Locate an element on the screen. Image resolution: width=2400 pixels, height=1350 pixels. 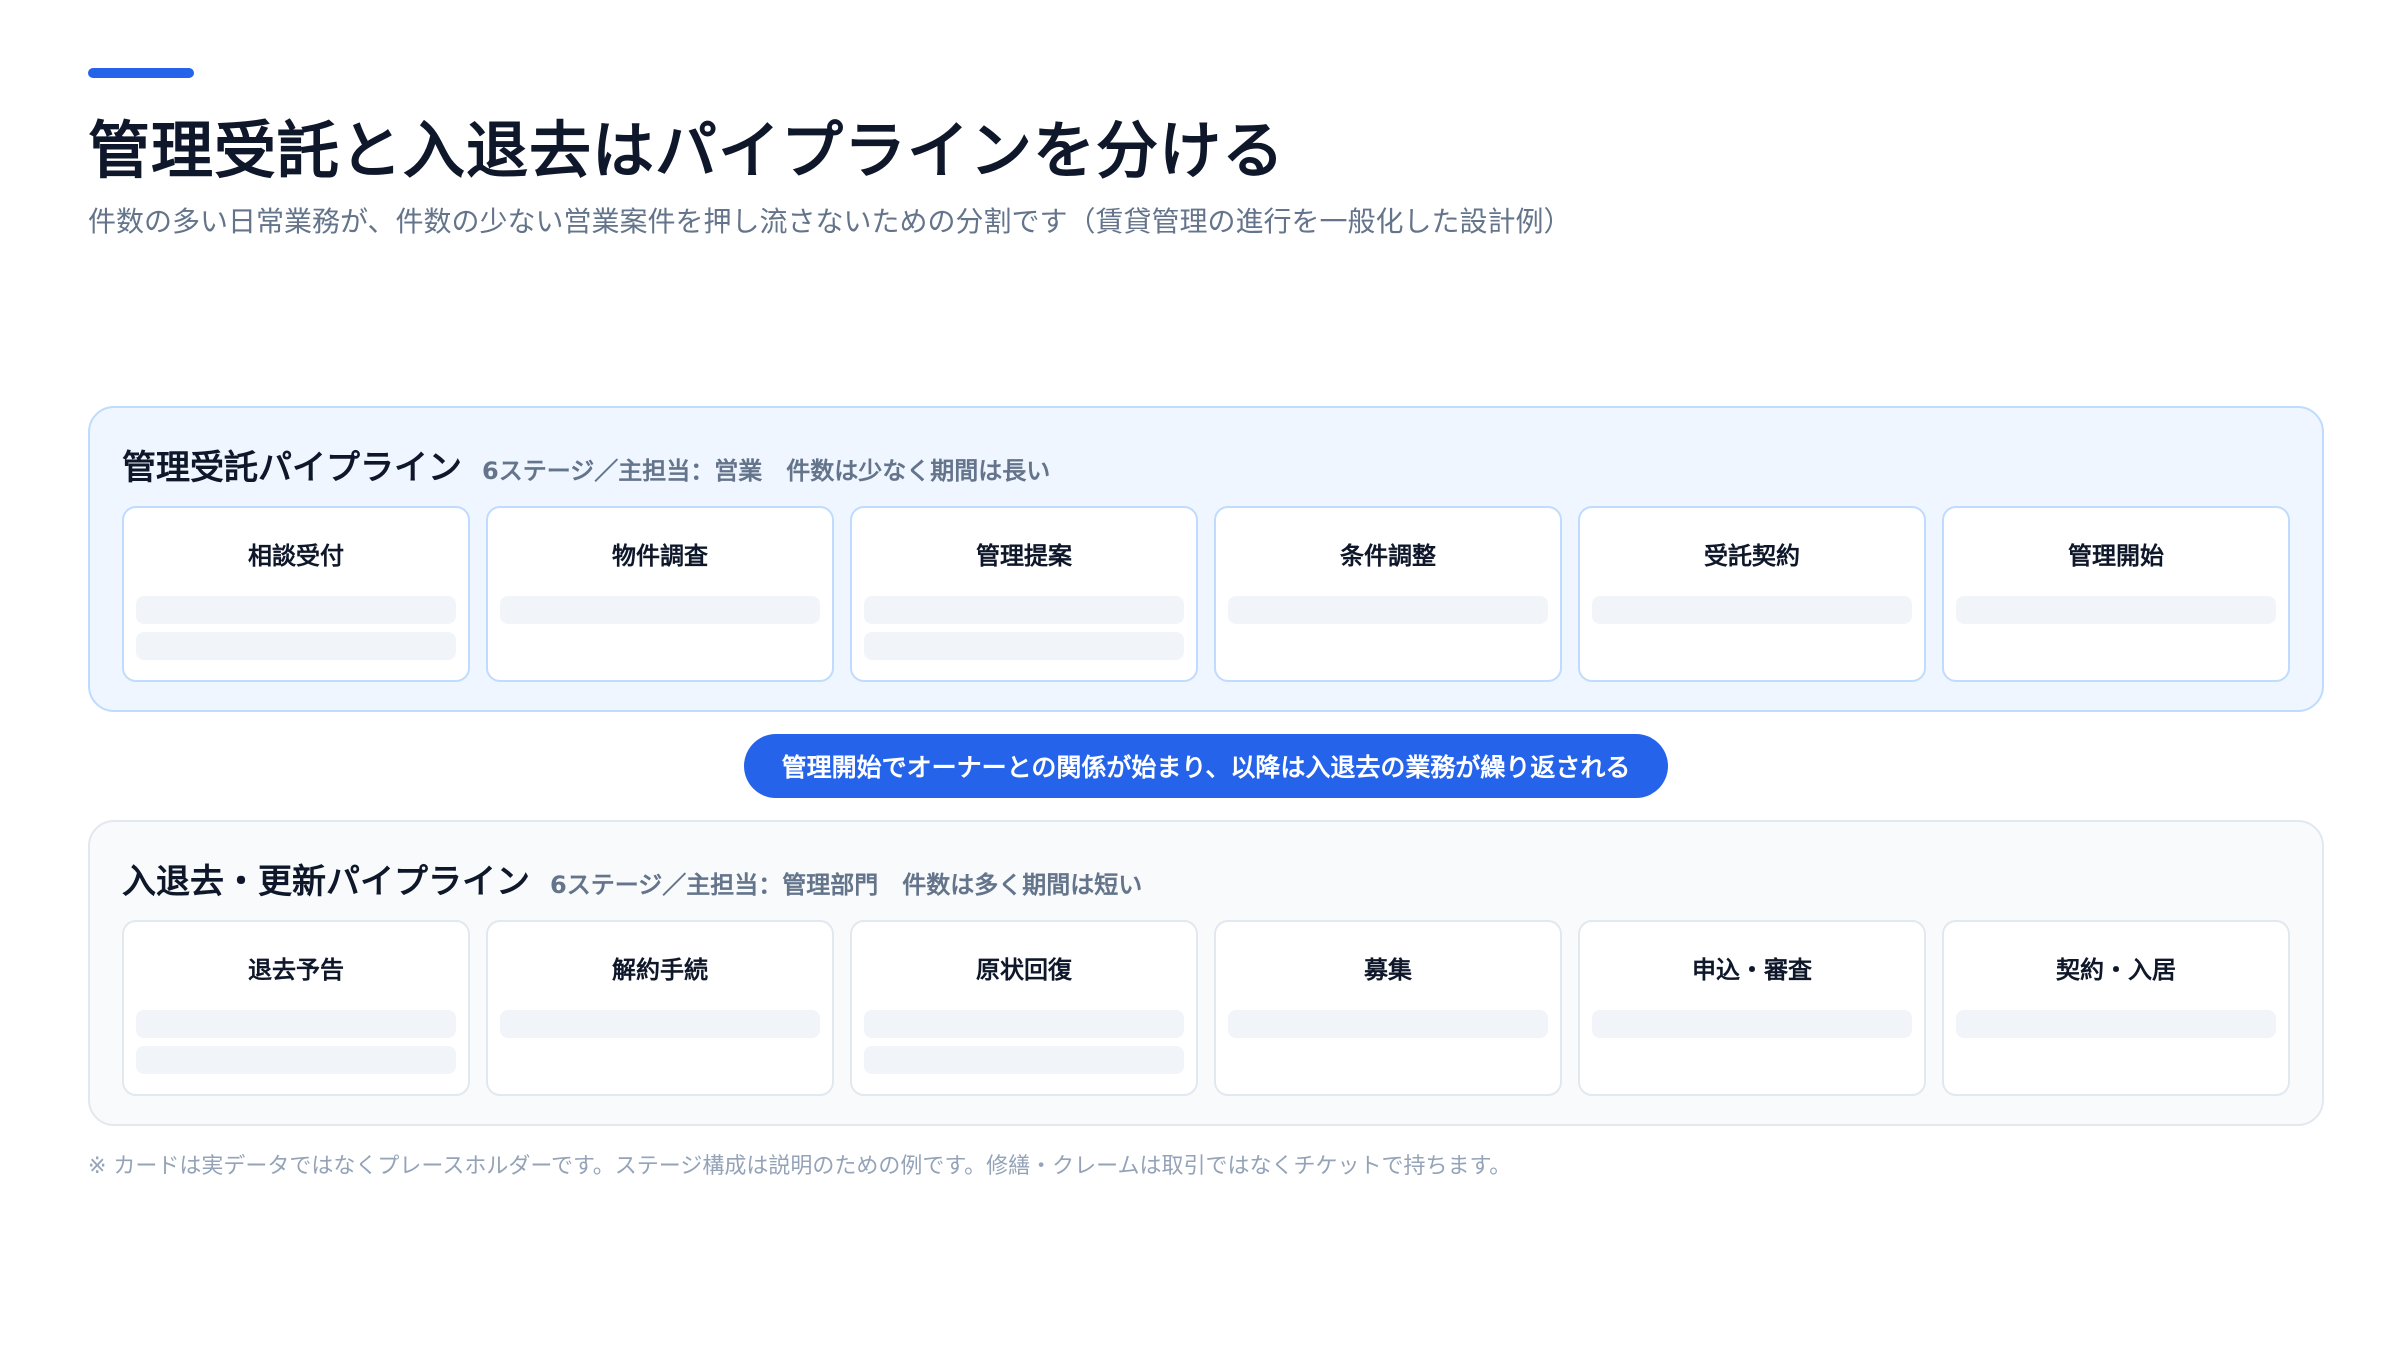
pipeline-header: 管理受託パイプライン 6ステージ／主担当：営業 件数は少なく期間は長い is located at coordinates (586, 464).